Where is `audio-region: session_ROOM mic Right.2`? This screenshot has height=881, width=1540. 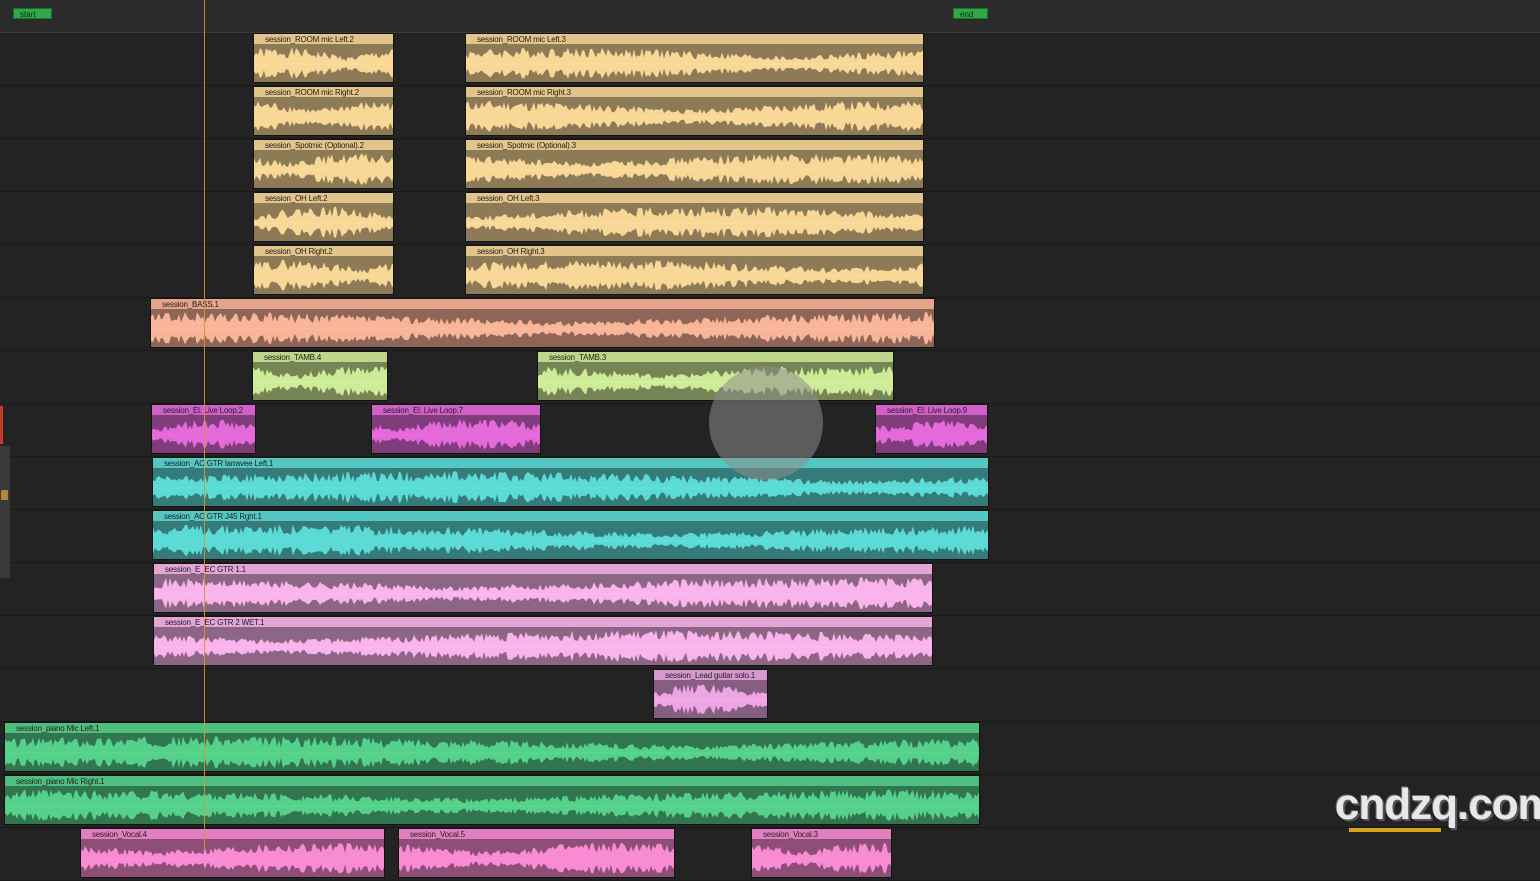 audio-region: session_ROOM mic Right.2 is located at coordinates (323, 111).